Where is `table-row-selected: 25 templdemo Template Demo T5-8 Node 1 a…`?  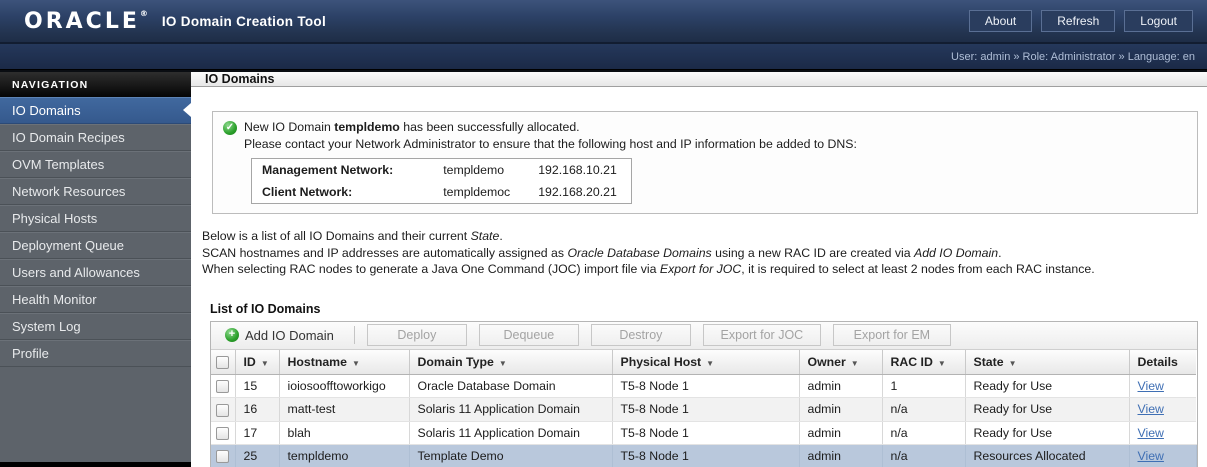
table-row-selected: 25 templdemo Template Demo T5-8 Node 1 a… is located at coordinates (704, 455).